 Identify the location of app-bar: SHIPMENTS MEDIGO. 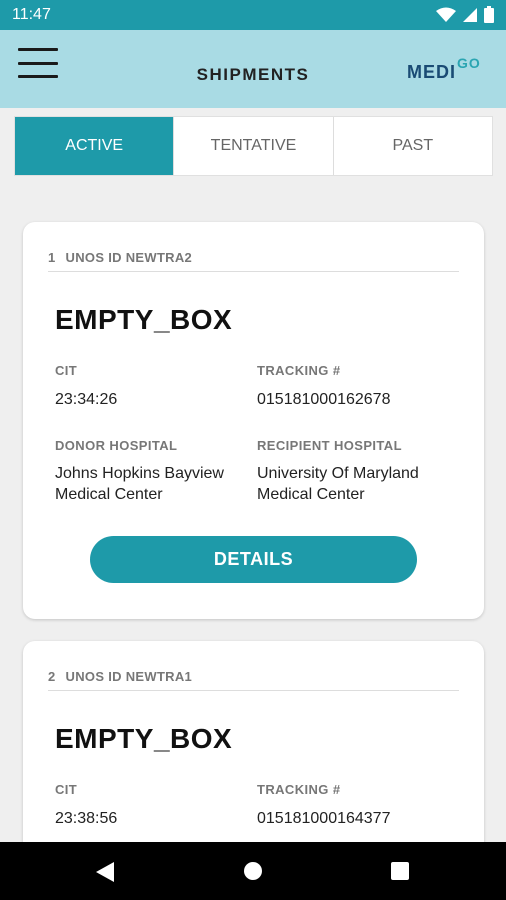
(253, 69).